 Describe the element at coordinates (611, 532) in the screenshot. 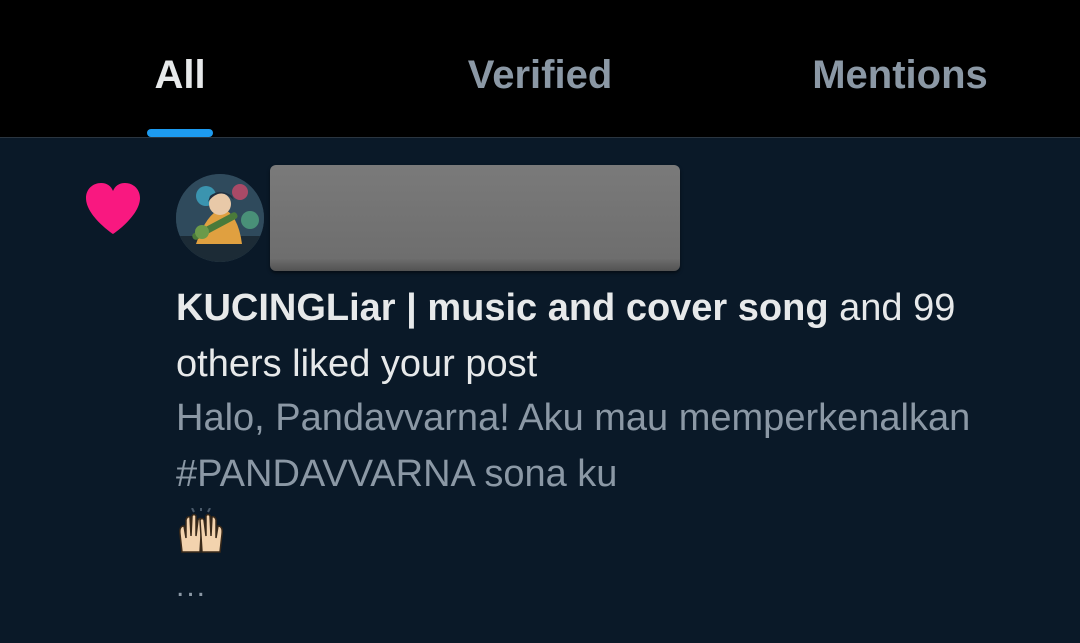

I see `post-emoji-line` at that location.